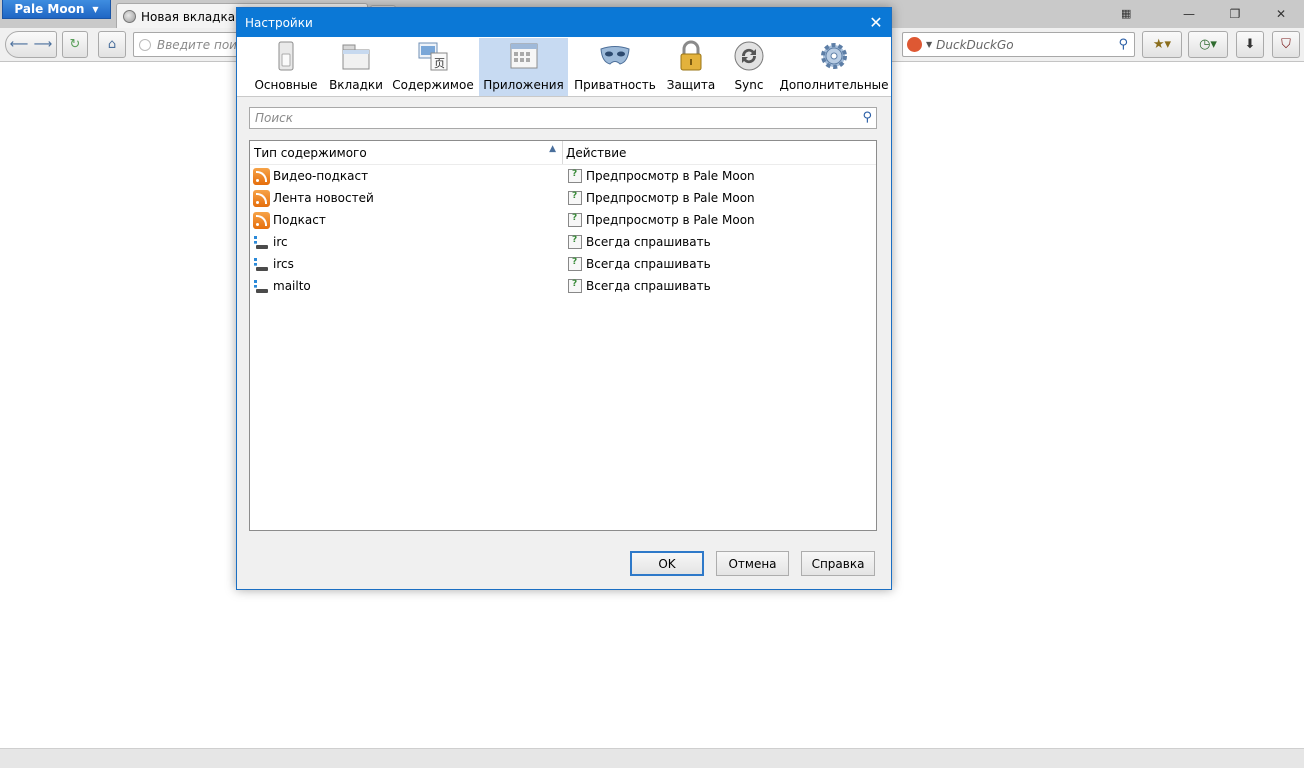 The image size is (1304, 768). Describe the element at coordinates (563, 118) in the screenshot. I see `search-input: Поиск ⚲` at that location.